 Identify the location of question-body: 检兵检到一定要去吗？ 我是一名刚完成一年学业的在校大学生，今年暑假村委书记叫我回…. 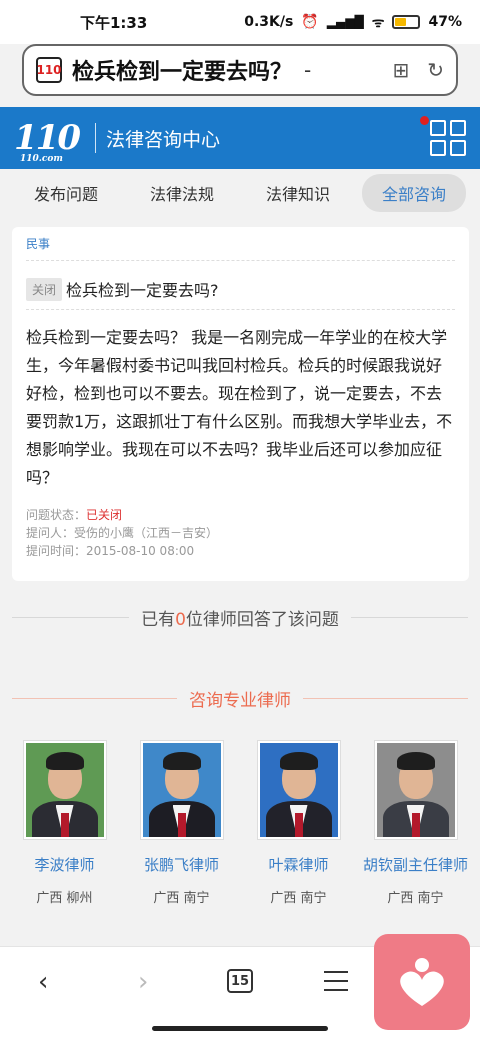
(239, 407).